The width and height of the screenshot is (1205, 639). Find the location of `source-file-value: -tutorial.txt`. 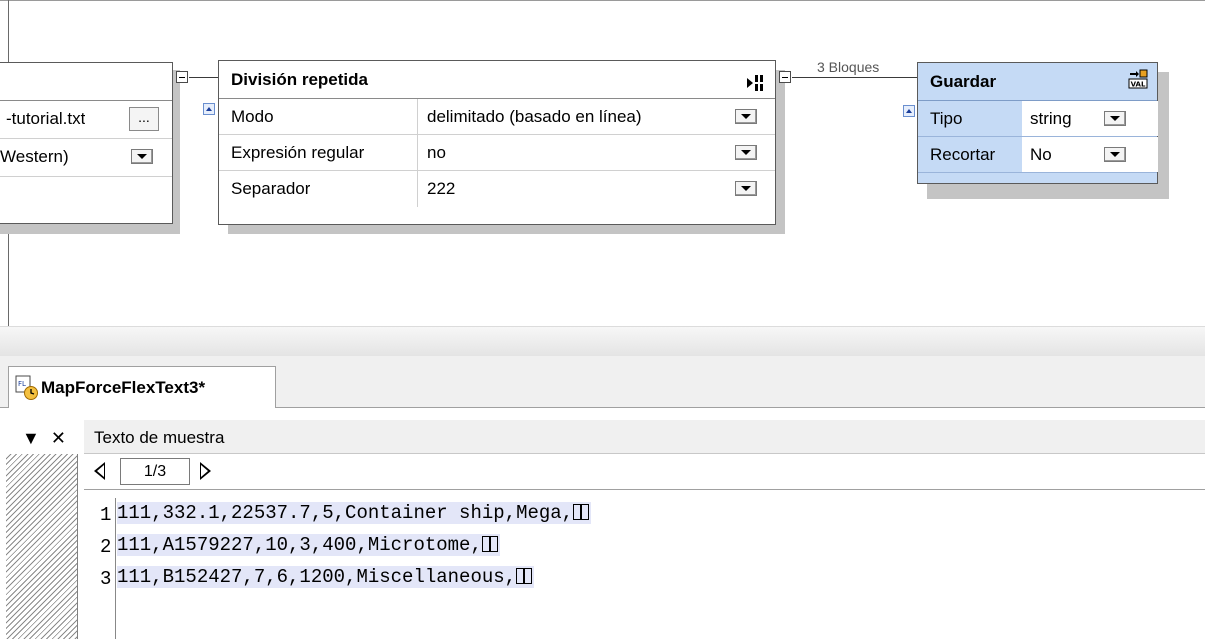

source-file-value: -tutorial.txt is located at coordinates (46, 118).